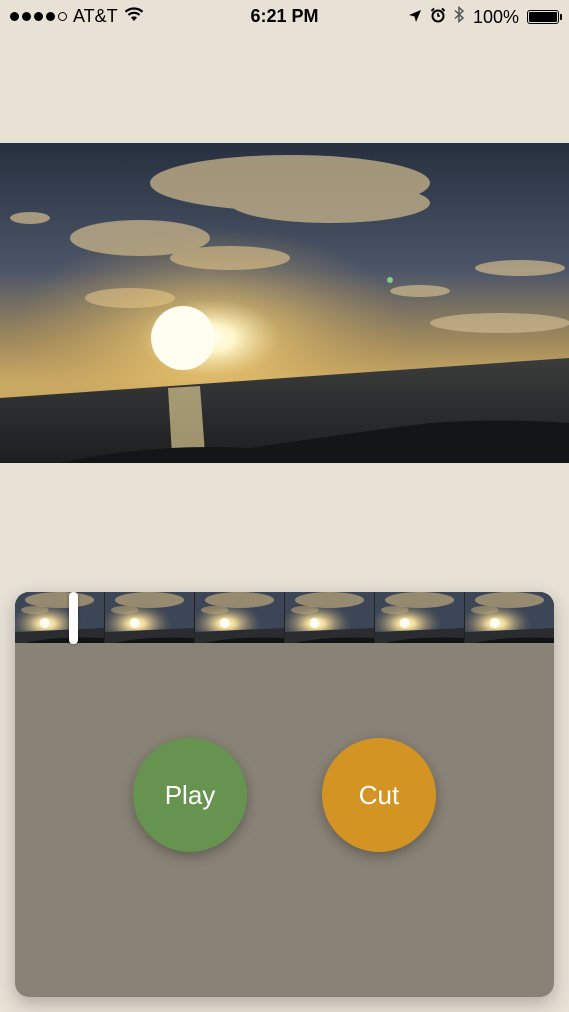  I want to click on play-button: Play, so click(190, 795).